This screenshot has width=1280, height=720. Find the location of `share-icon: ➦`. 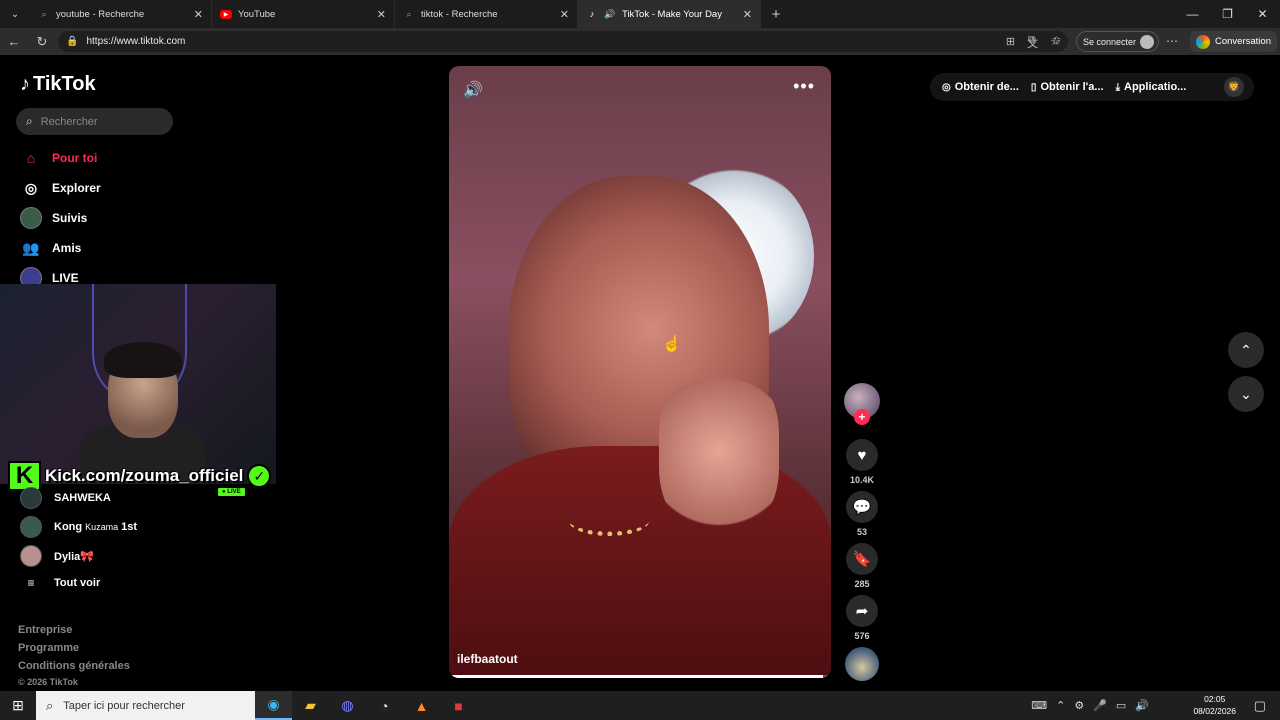

share-icon: ➦ is located at coordinates (862, 611).